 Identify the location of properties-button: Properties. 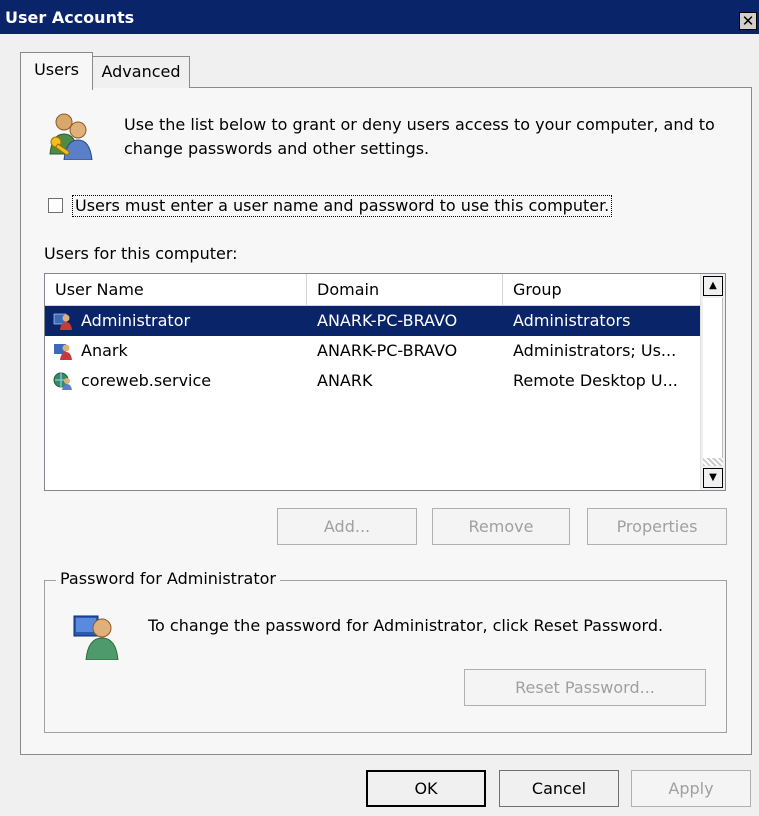
(657, 526).